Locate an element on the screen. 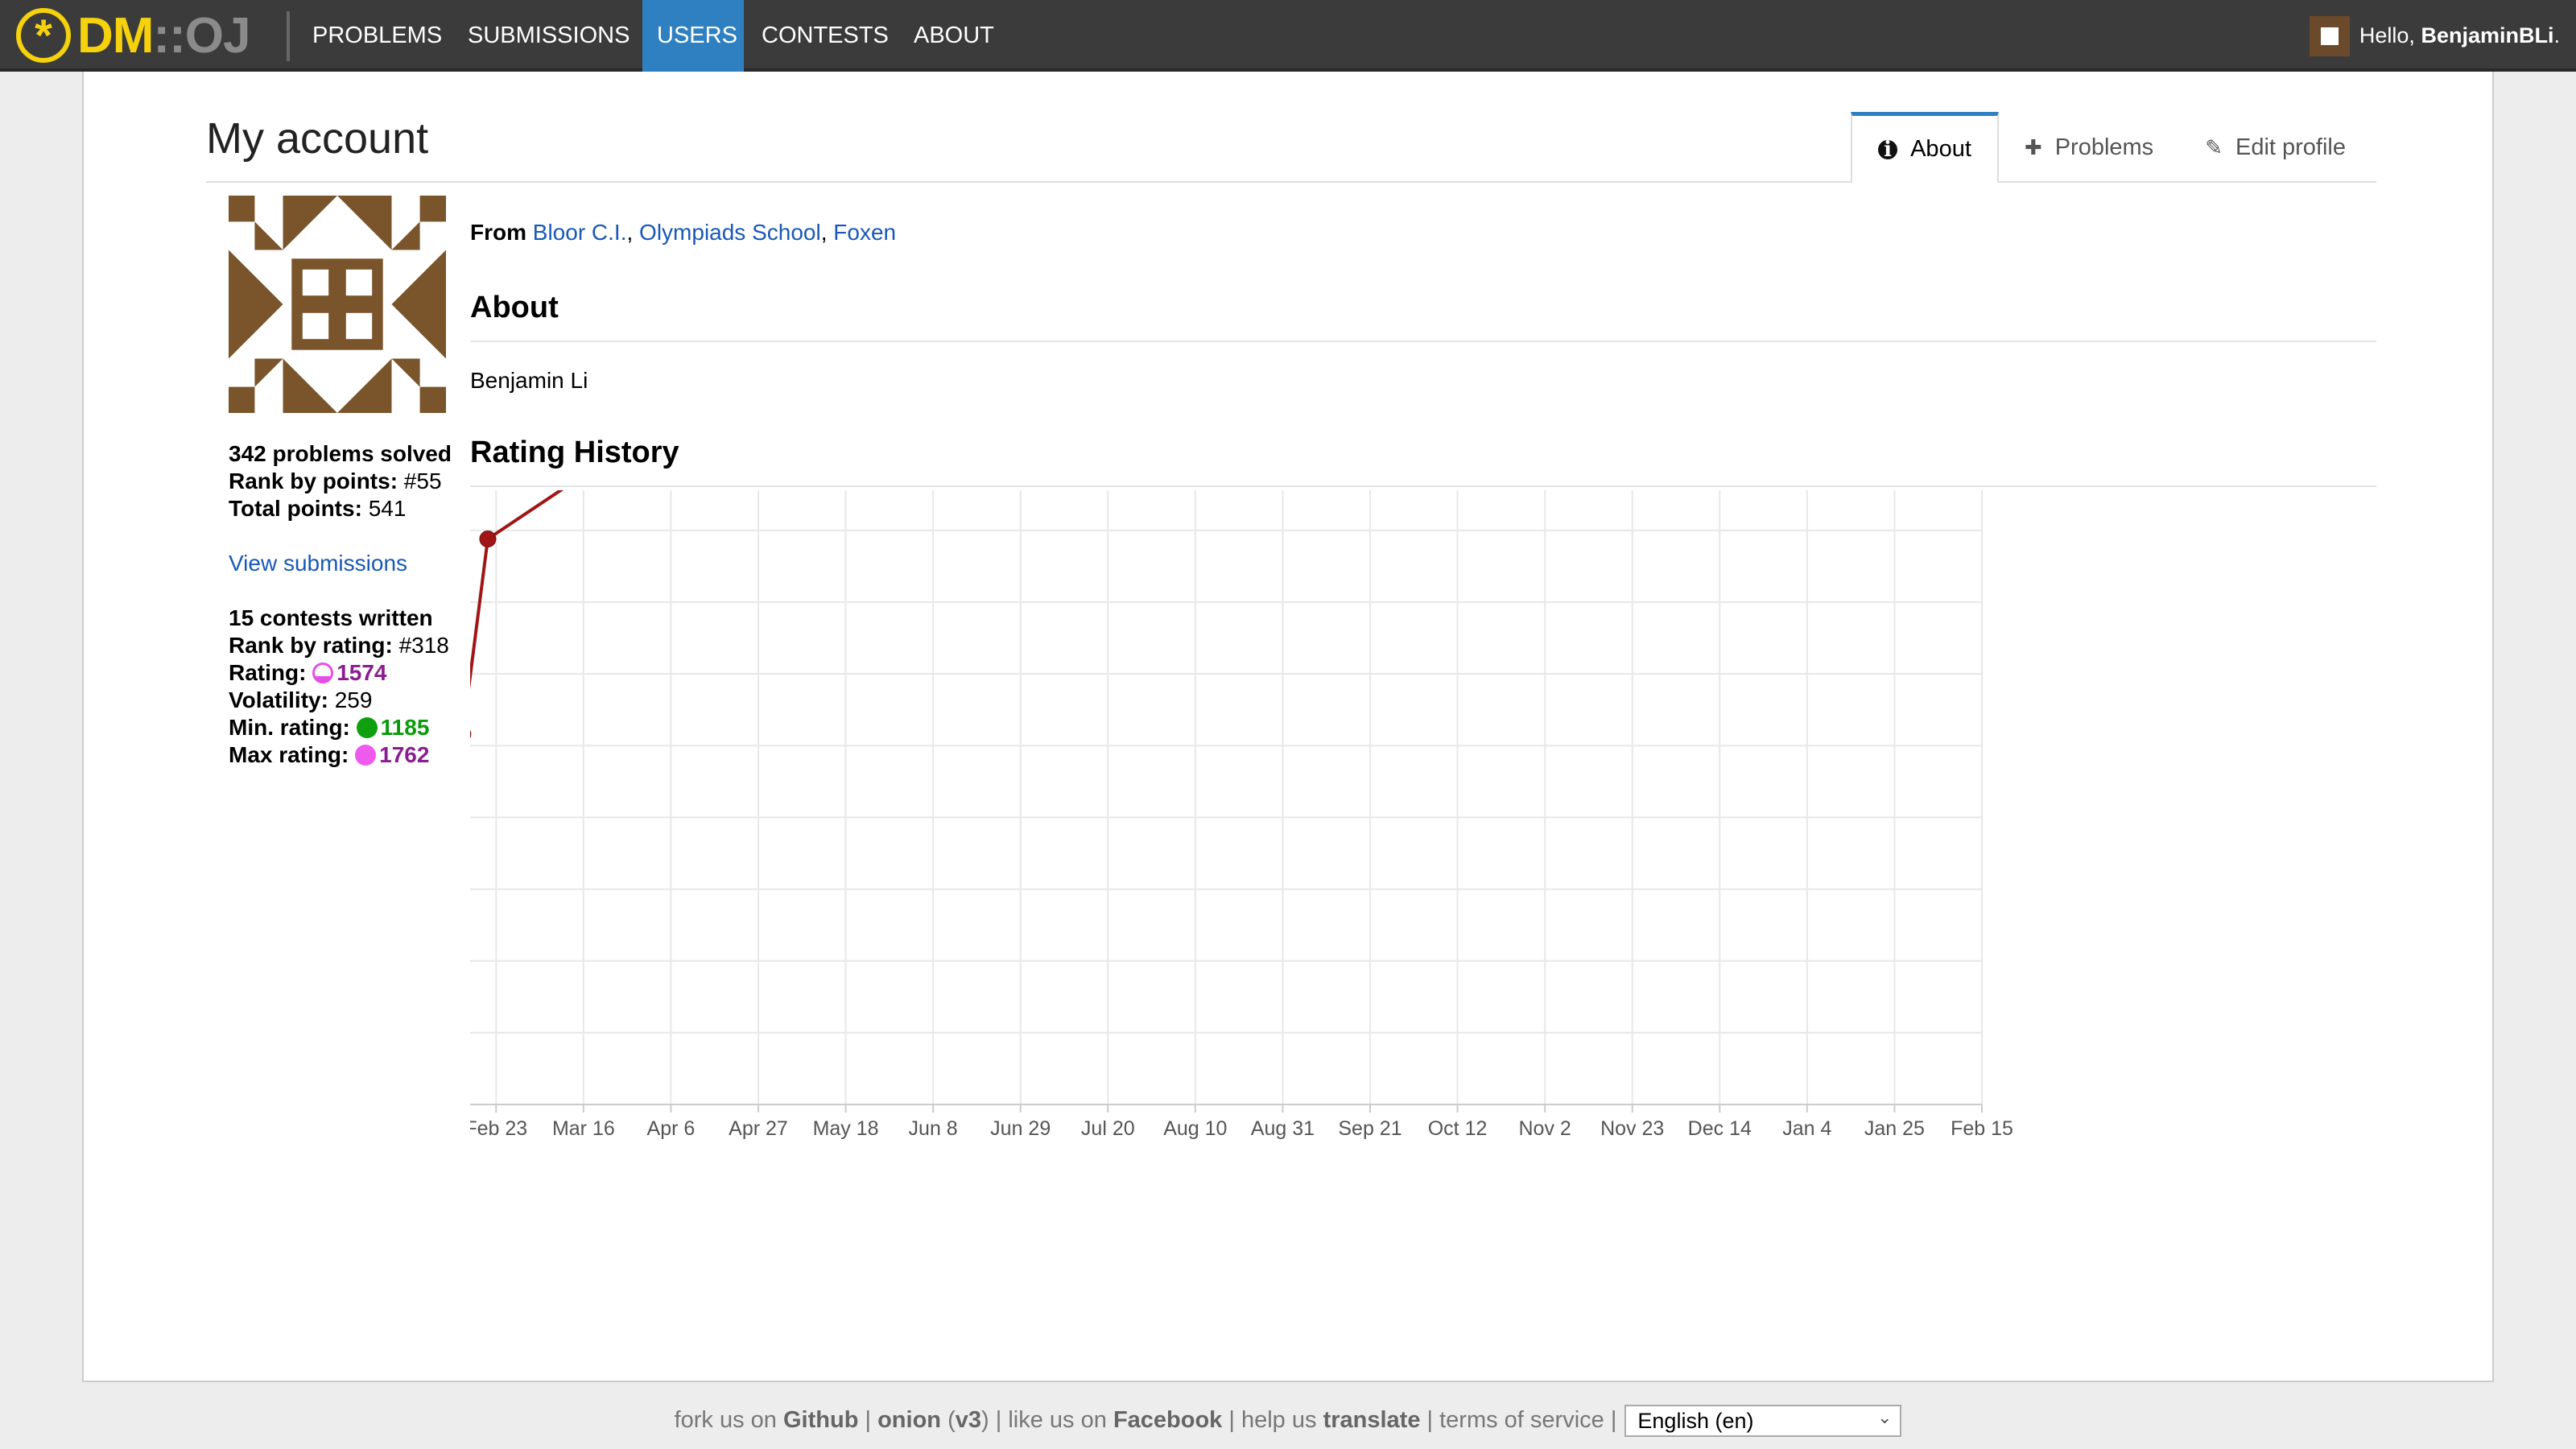 The height and width of the screenshot is (1449, 2576). username: BenjaminBLi is located at coordinates (2487, 35).